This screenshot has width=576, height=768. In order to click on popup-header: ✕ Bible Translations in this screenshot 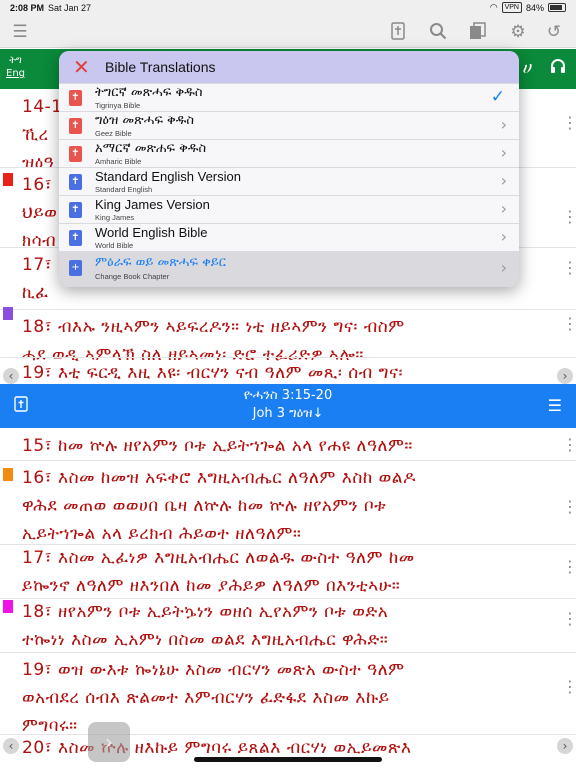, I will do `click(289, 67)`.